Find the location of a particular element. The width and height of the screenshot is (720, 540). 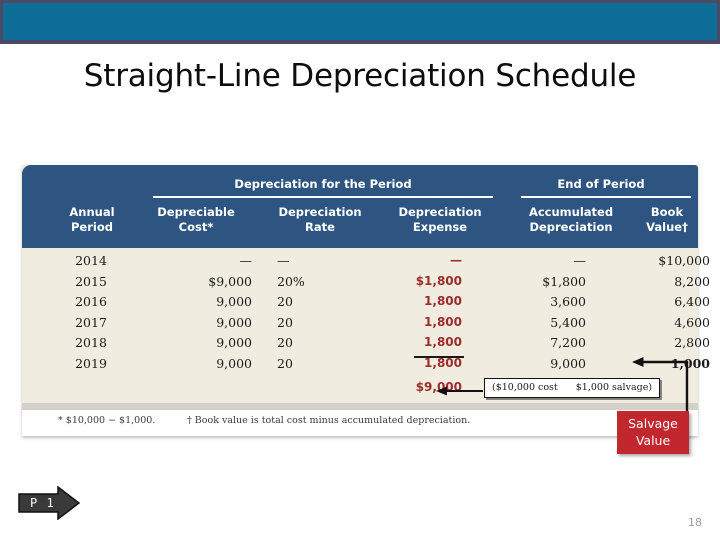

table-row: 2018 9,000 20 1,800 7,200 2,800 is located at coordinates (366, 345).